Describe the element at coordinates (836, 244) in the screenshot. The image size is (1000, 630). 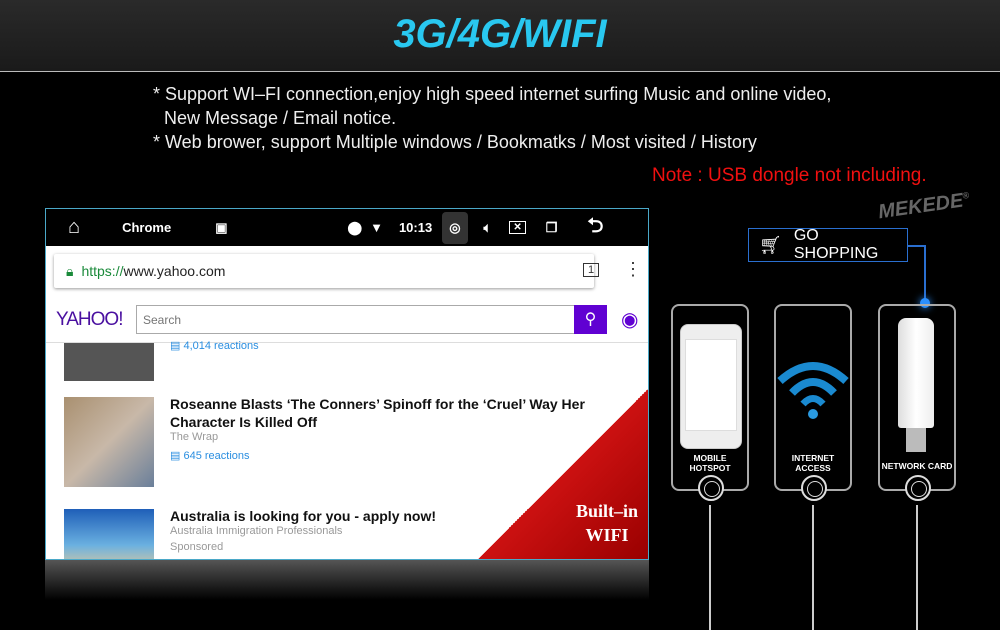
I see `go-shopping-label: GO SHOPPING` at that location.